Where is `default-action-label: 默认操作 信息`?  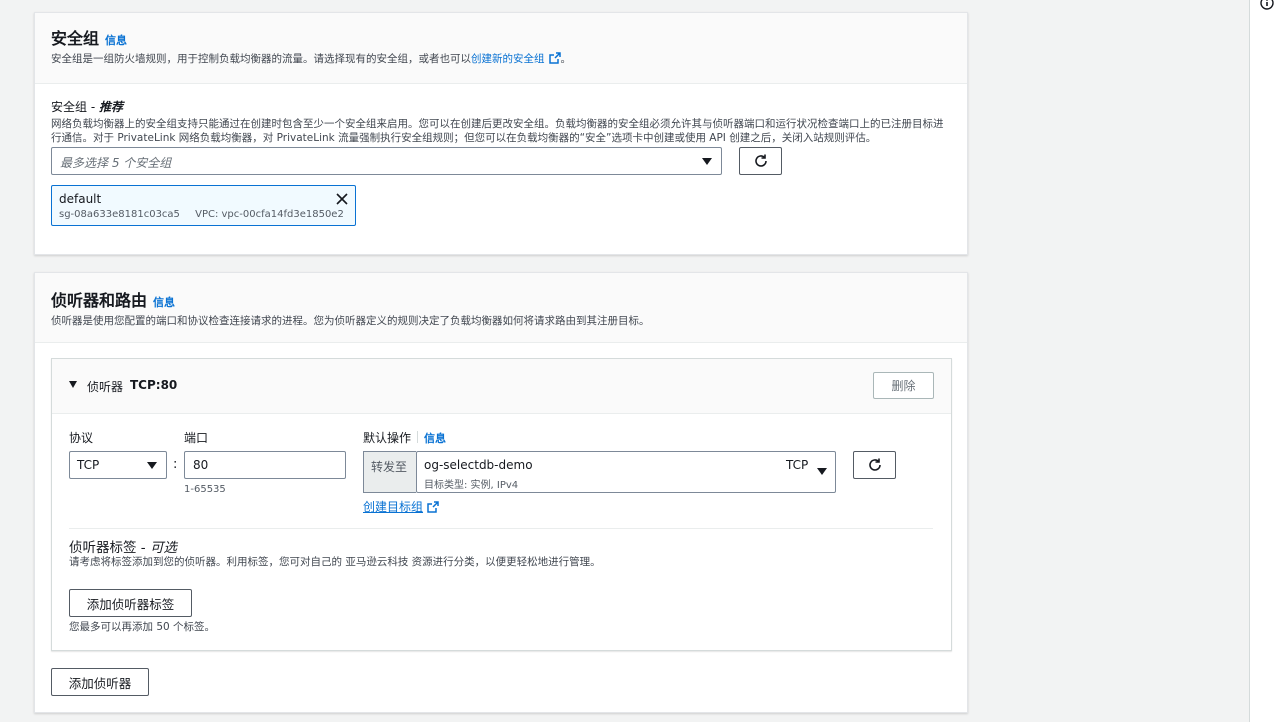
default-action-label: 默认操作 信息 is located at coordinates (404, 438).